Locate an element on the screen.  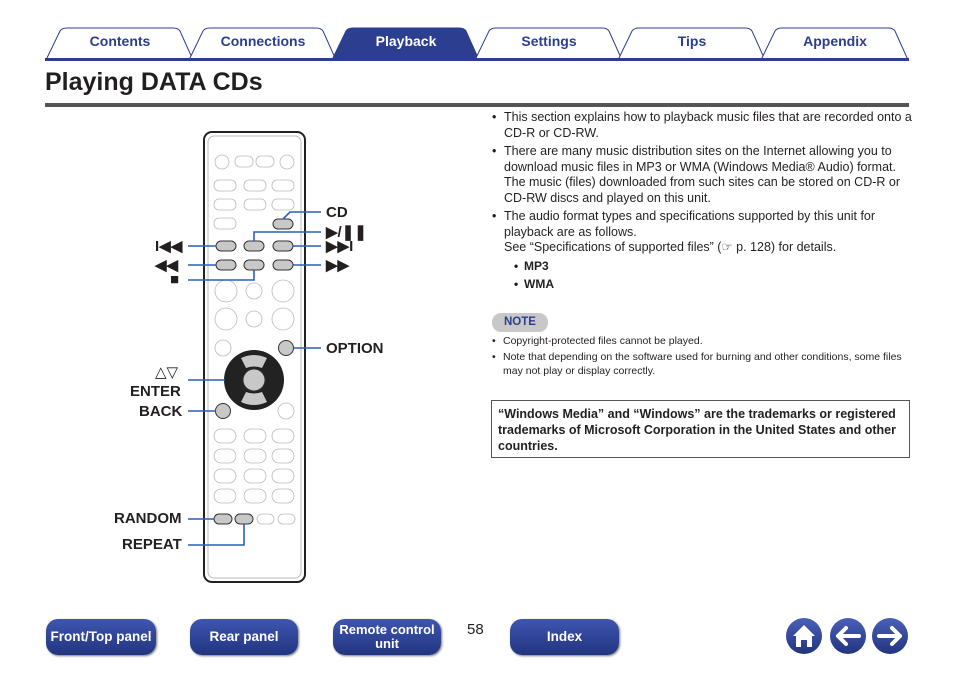
page-number: 58 is located at coordinates (475, 629).